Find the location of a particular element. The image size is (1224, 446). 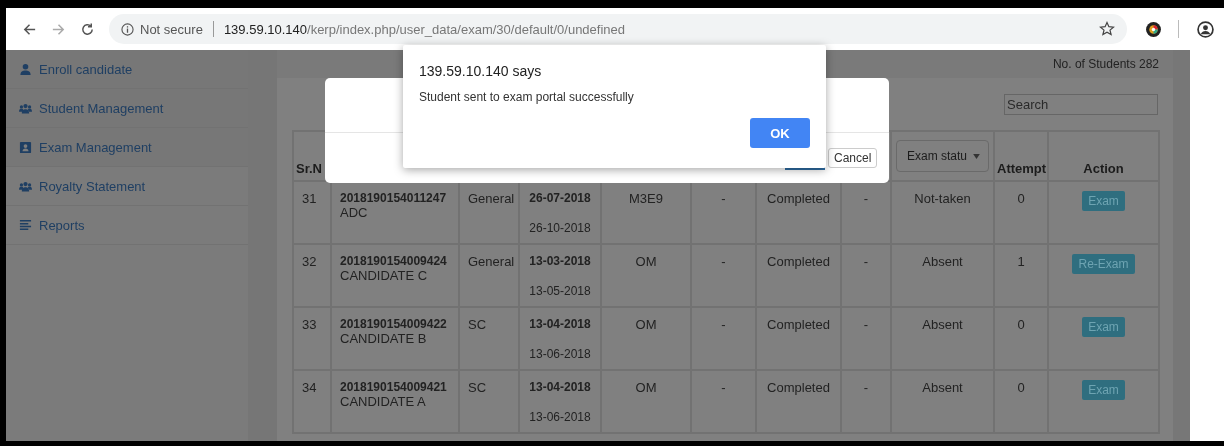

extension-icon is located at coordinates (1153, 29).